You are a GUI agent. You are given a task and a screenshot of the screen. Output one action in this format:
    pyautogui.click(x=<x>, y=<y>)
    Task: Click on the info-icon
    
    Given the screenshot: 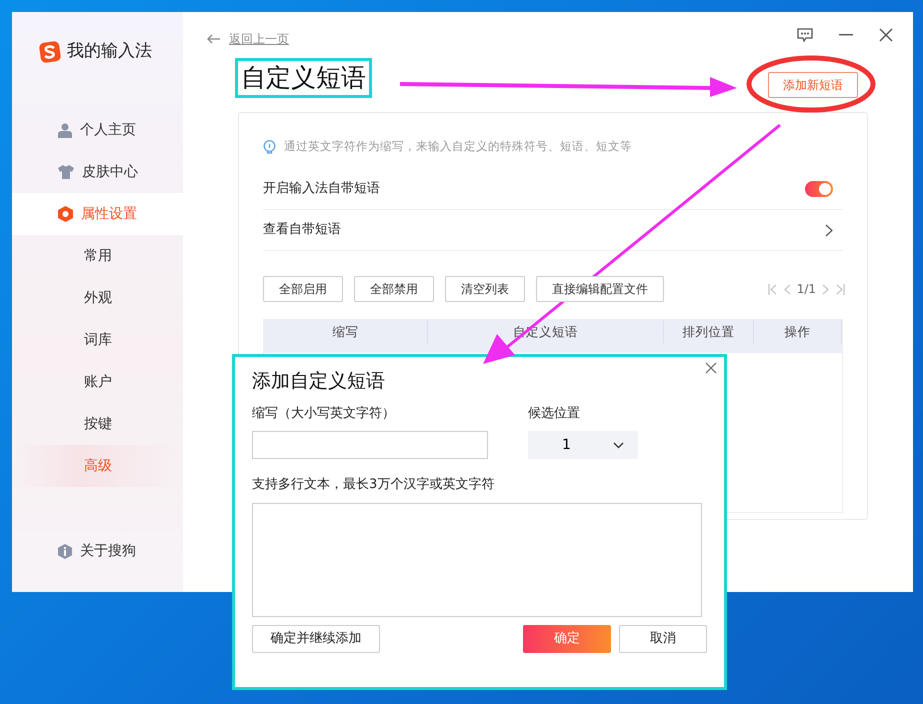 What is the action you would take?
    pyautogui.click(x=65, y=551)
    